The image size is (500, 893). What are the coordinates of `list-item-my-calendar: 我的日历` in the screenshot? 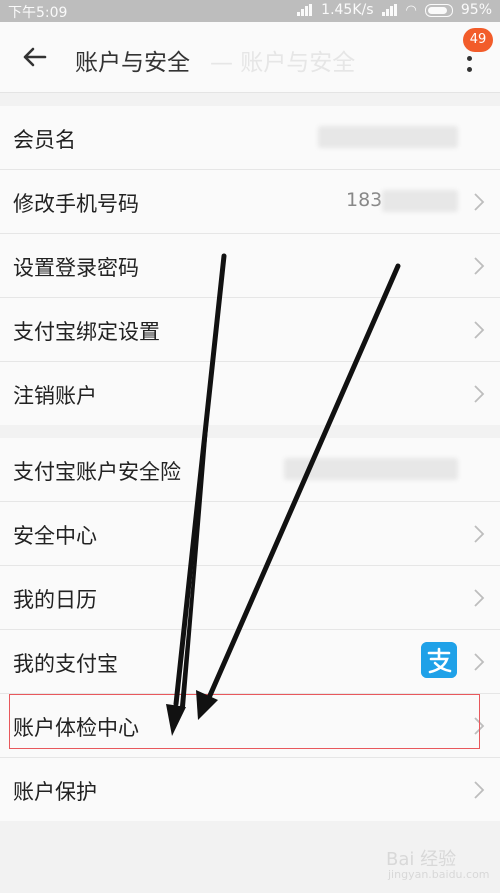 It's located at (250, 598).